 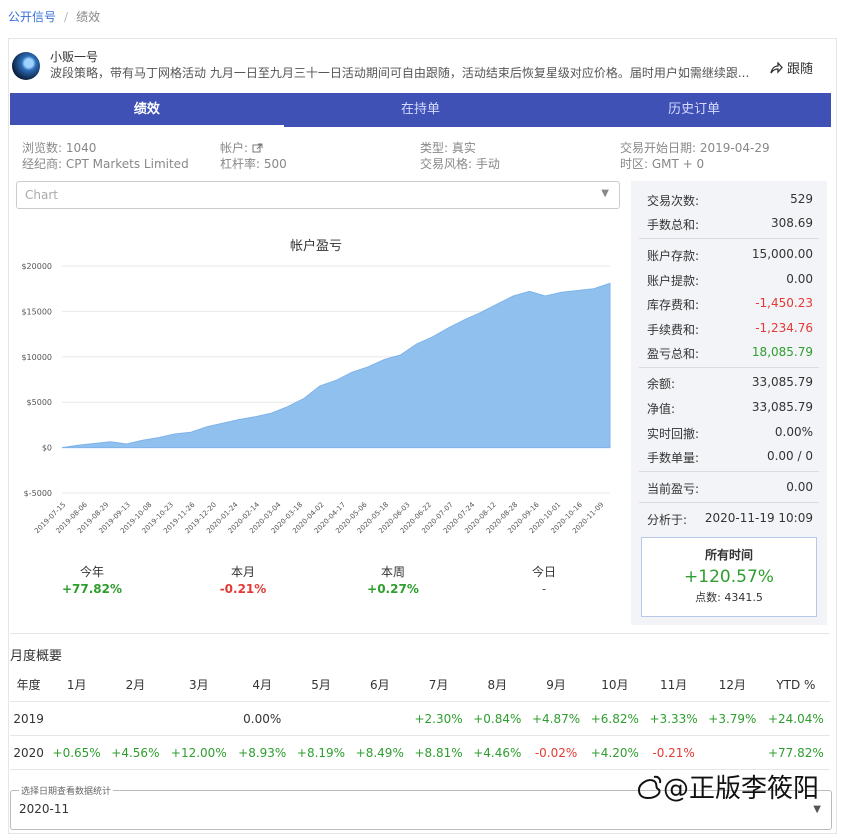 What do you see at coordinates (41, 195) in the screenshot?
I see `chart-select-placeholder: Chart` at bounding box center [41, 195].